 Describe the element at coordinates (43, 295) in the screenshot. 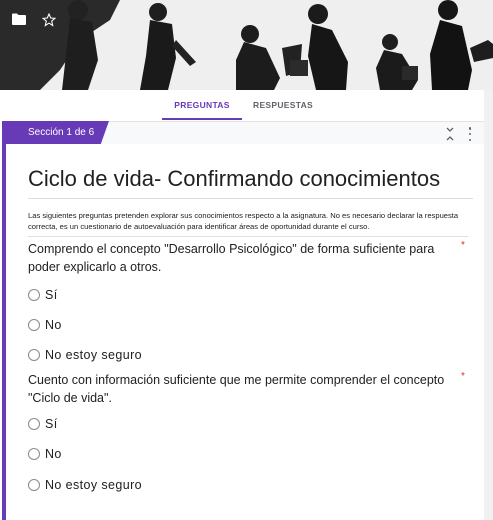

I see `q1-option-si: Sí` at that location.